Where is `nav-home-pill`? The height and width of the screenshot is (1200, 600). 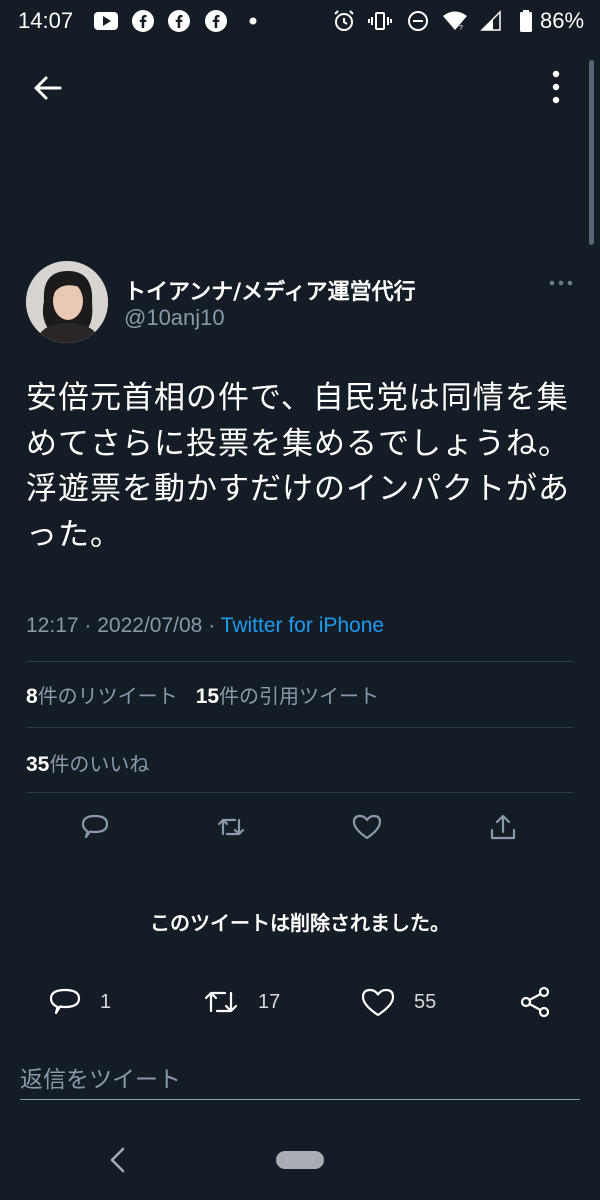 nav-home-pill is located at coordinates (300, 1160).